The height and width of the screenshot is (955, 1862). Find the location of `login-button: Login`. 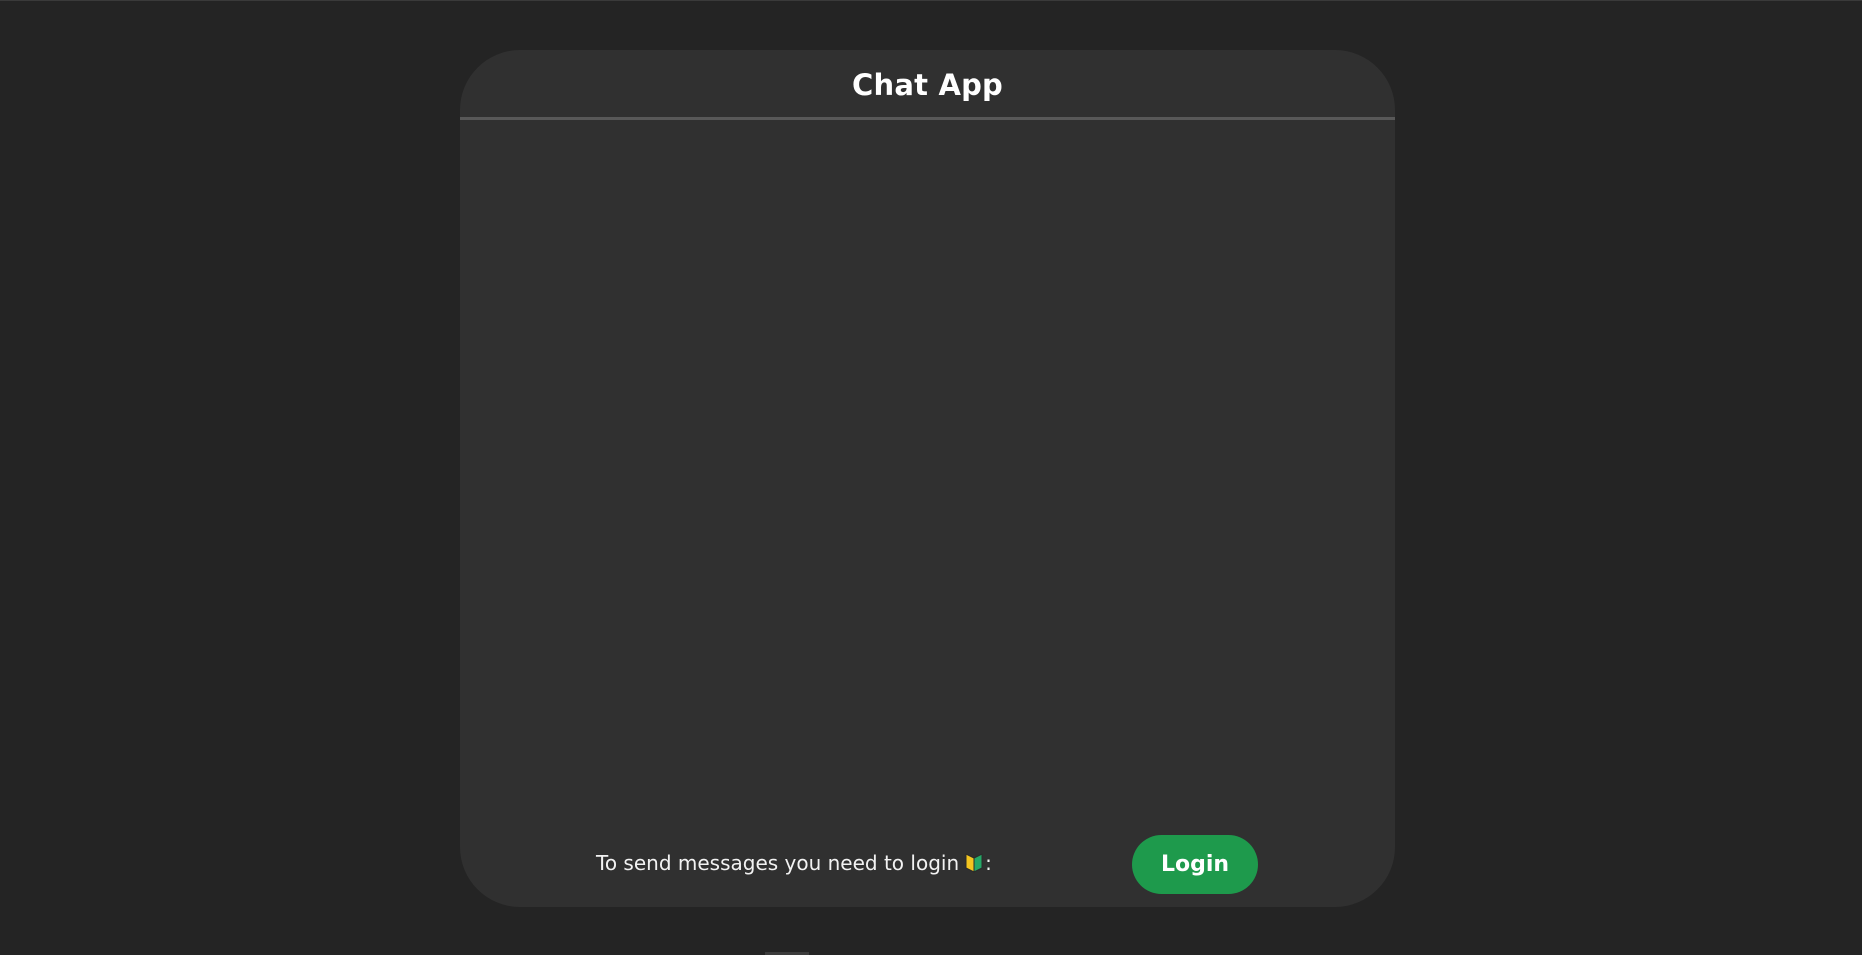

login-button: Login is located at coordinates (1195, 864).